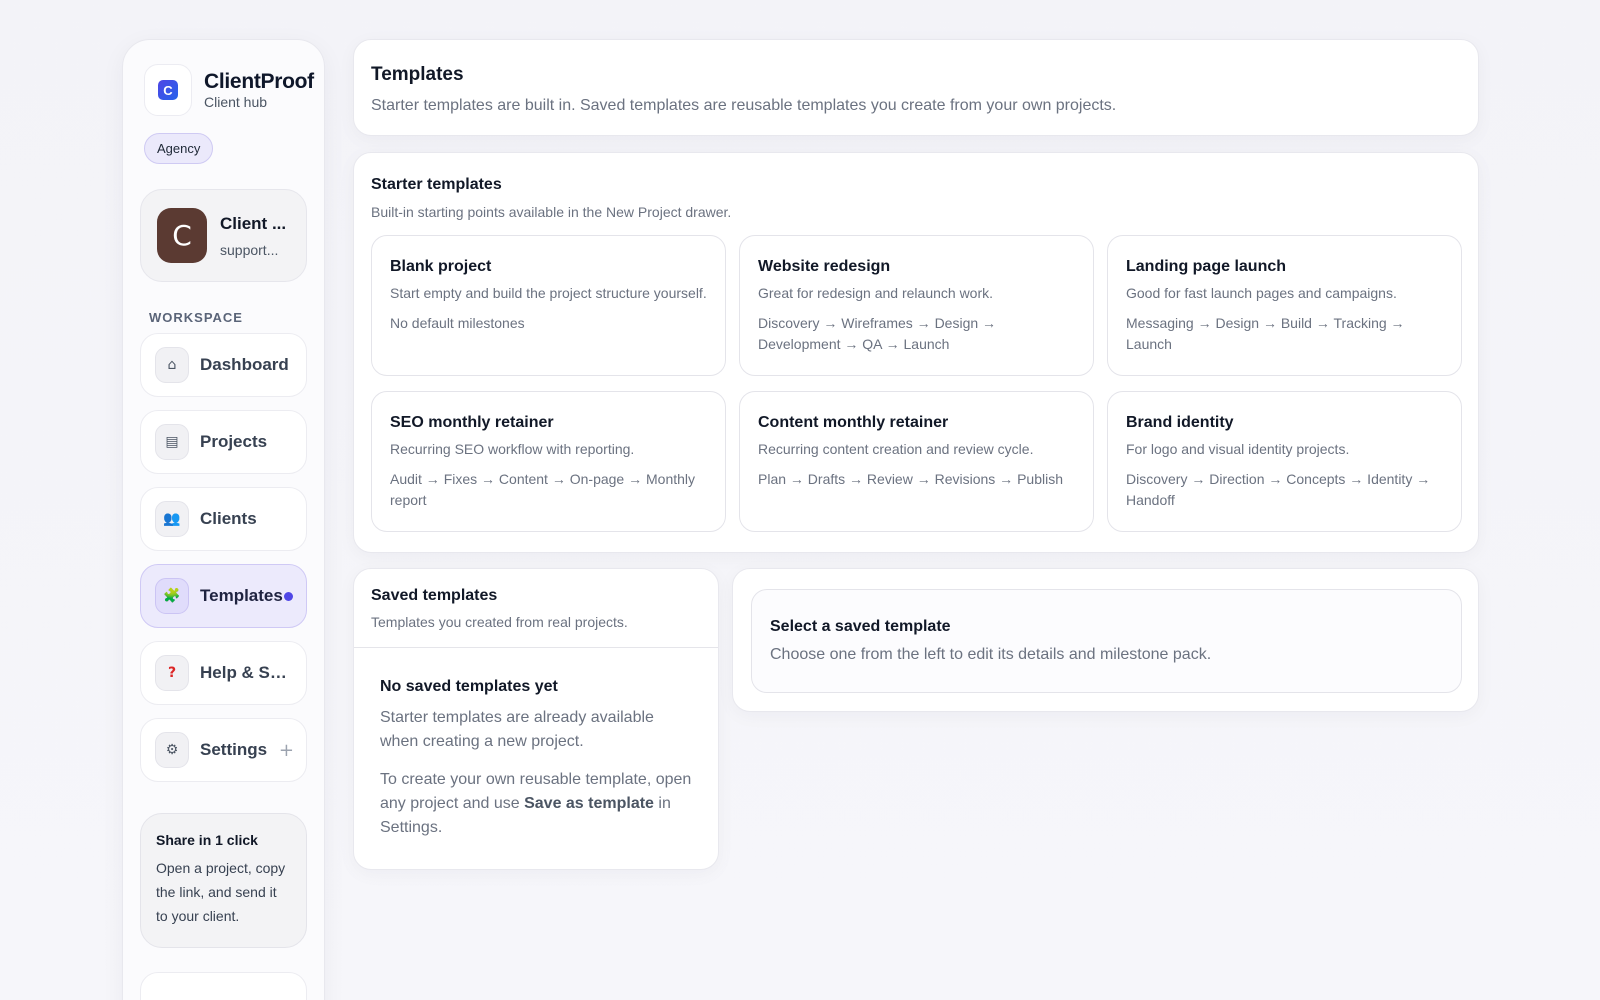 The width and height of the screenshot is (1600, 1000). I want to click on placeholder-title: Select a saved template, so click(860, 626).